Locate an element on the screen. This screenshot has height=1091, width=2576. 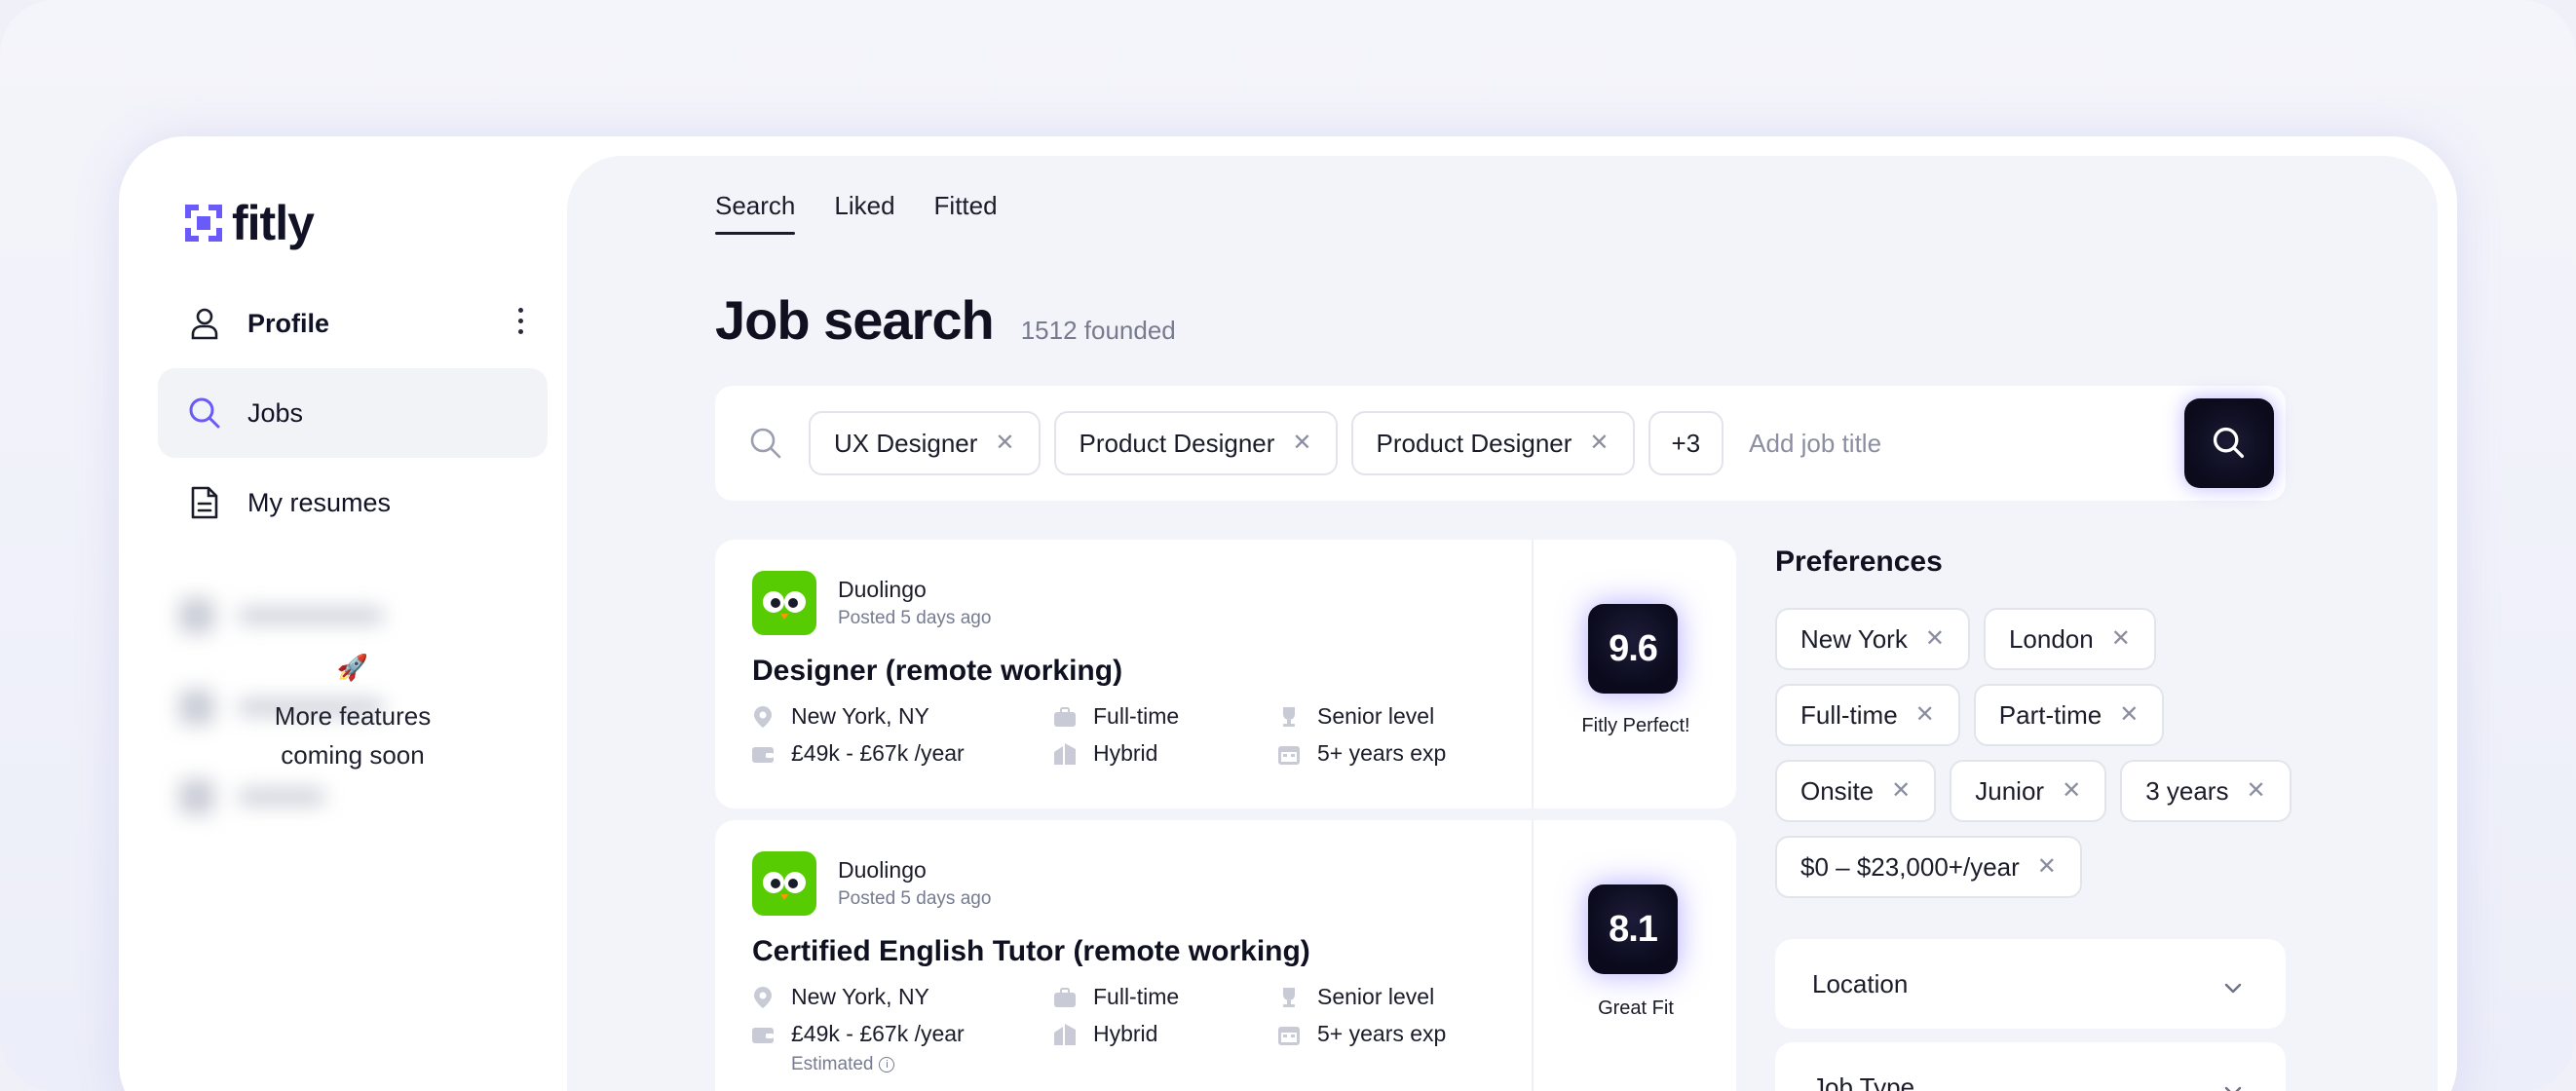
more-chips-button: +3 is located at coordinates (1686, 443).